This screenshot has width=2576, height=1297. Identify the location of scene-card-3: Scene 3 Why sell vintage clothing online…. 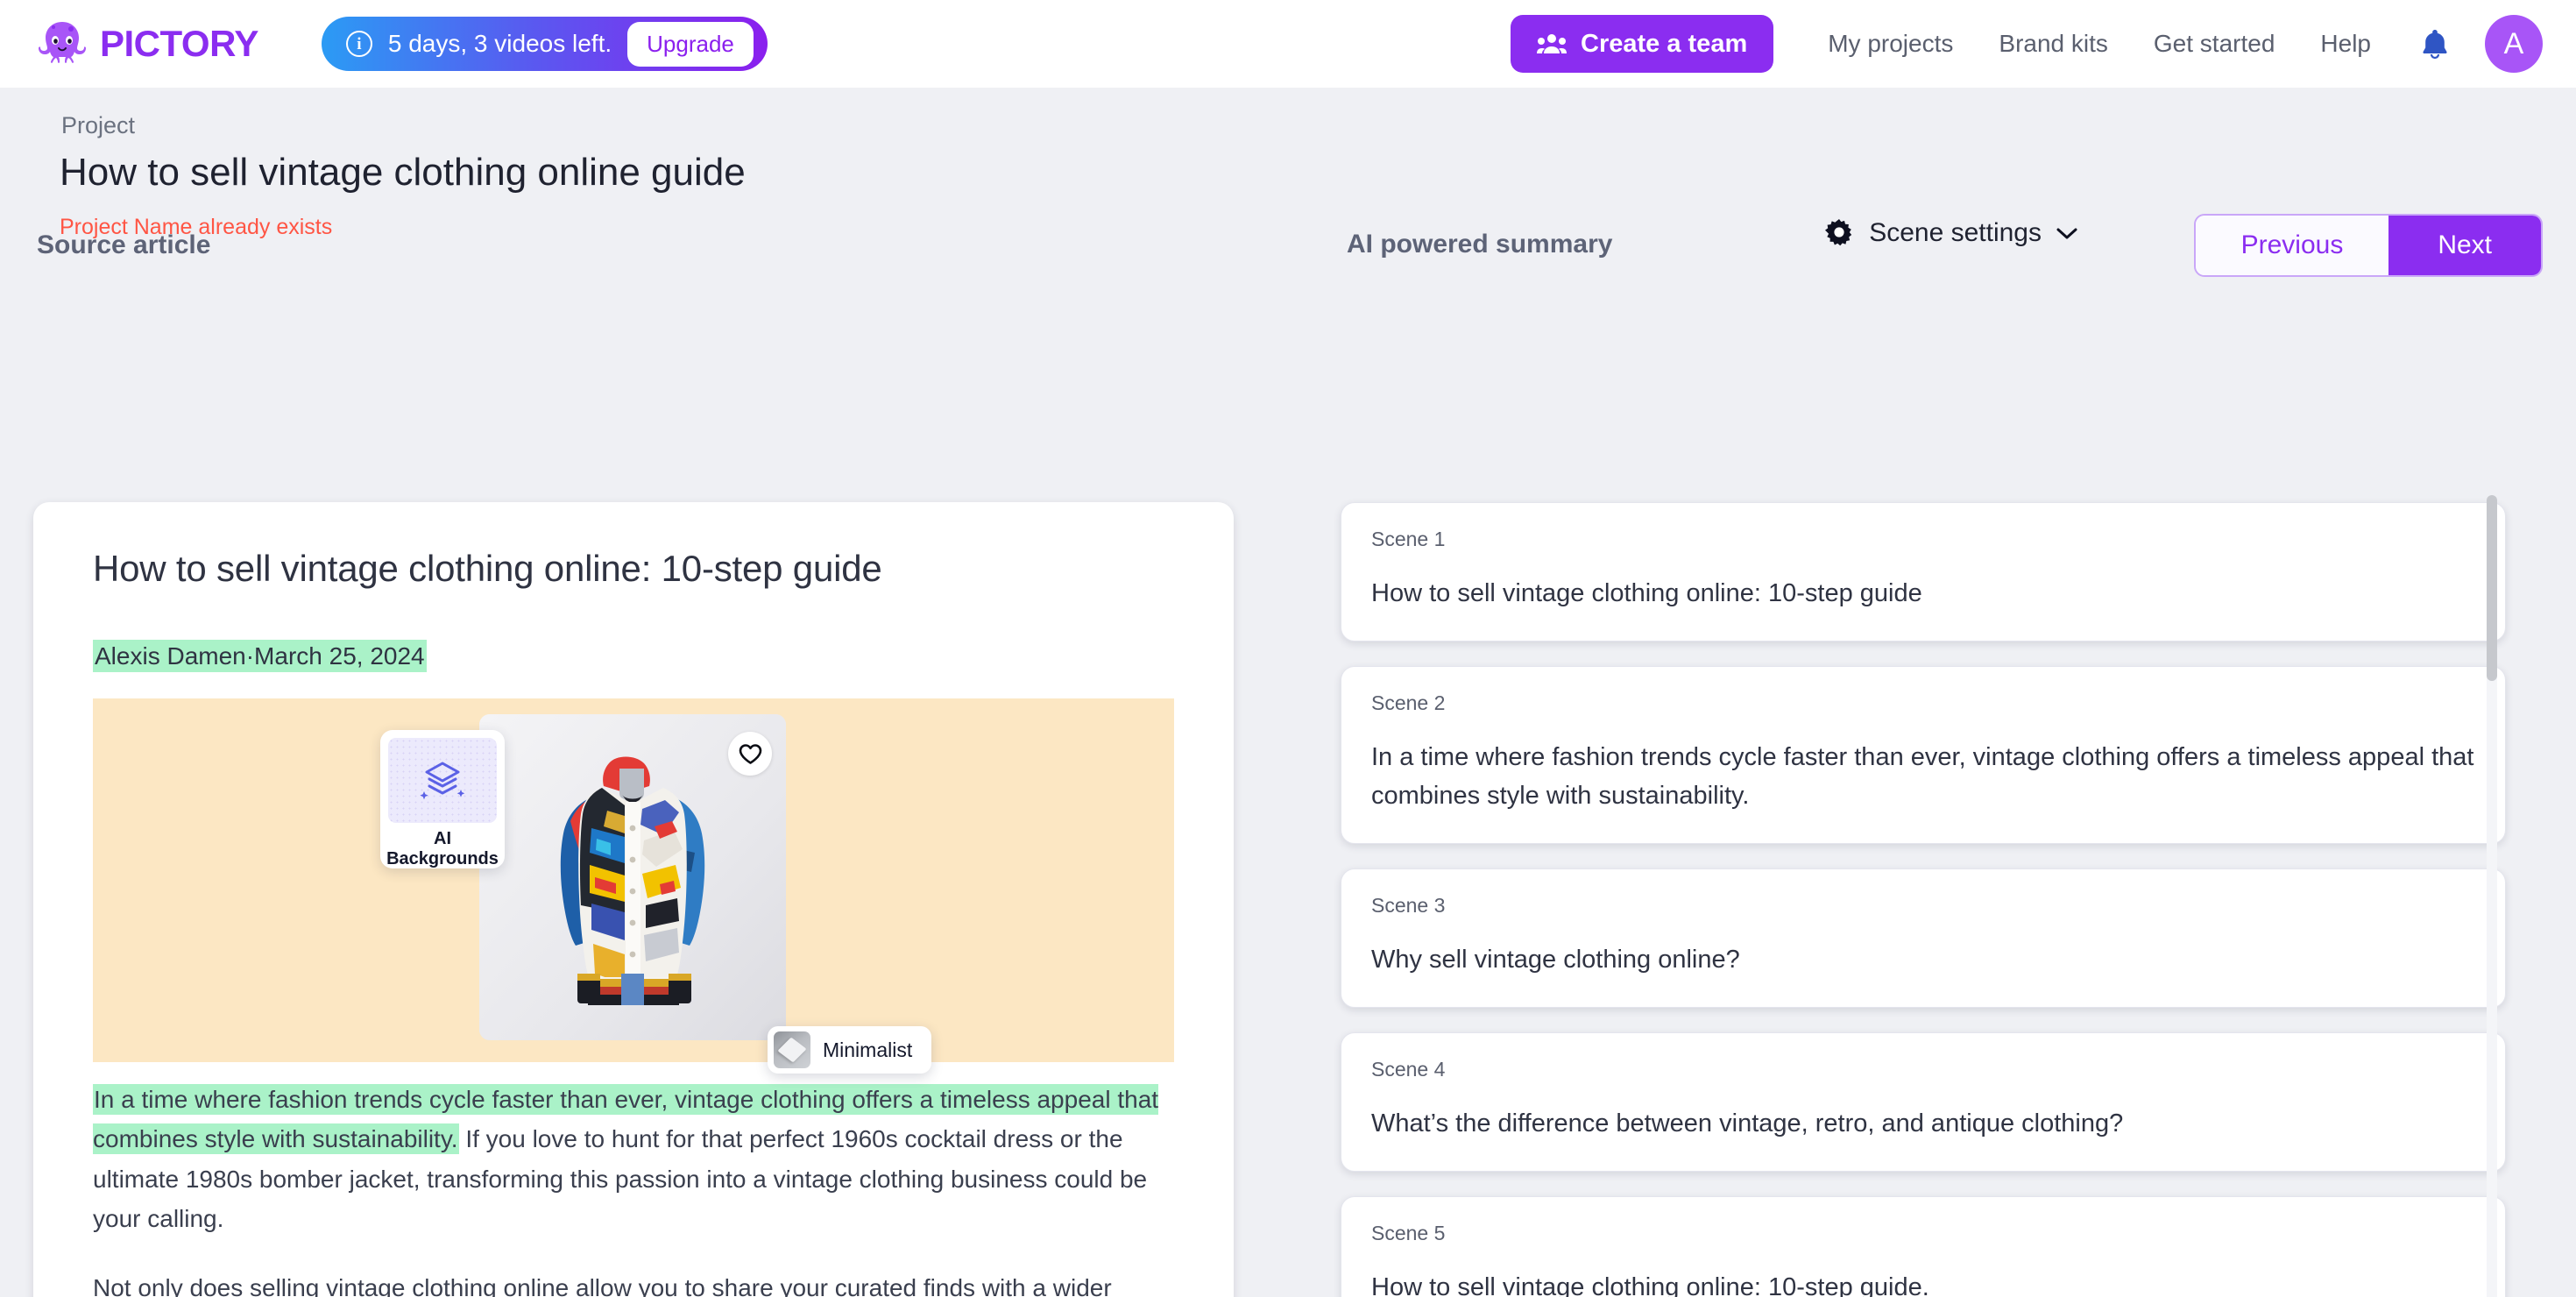
(1923, 938).